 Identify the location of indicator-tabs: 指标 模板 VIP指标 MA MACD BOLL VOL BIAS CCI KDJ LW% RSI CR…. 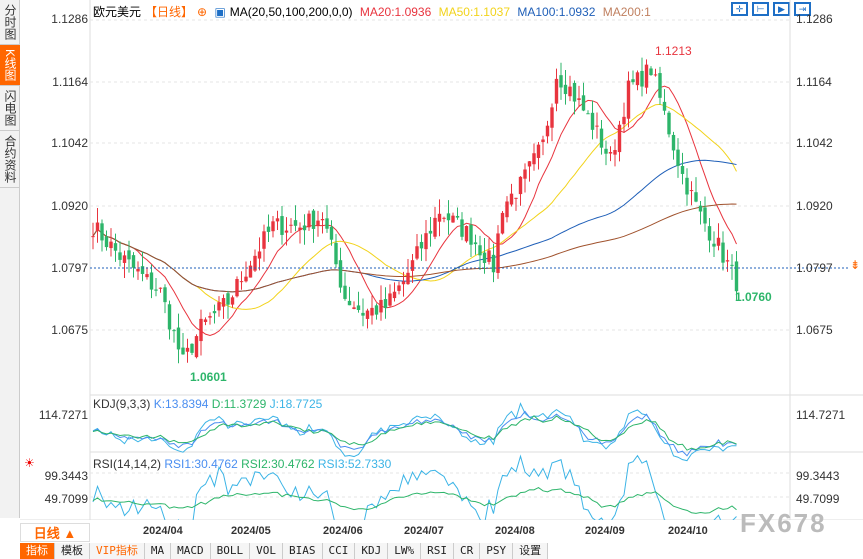
(284, 551).